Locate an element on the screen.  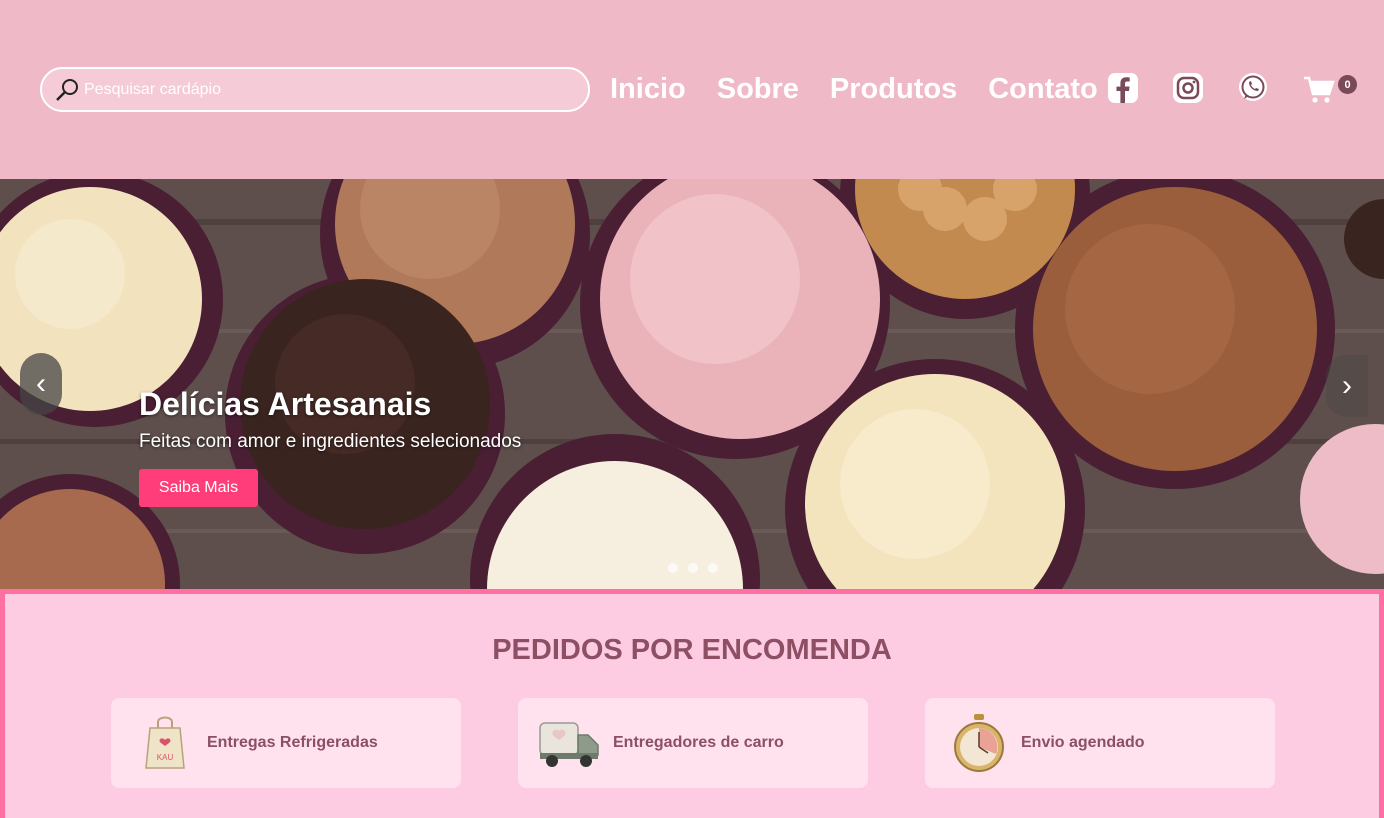
feature-card-carro: Entregadores de carro is located at coordinates (693, 743).